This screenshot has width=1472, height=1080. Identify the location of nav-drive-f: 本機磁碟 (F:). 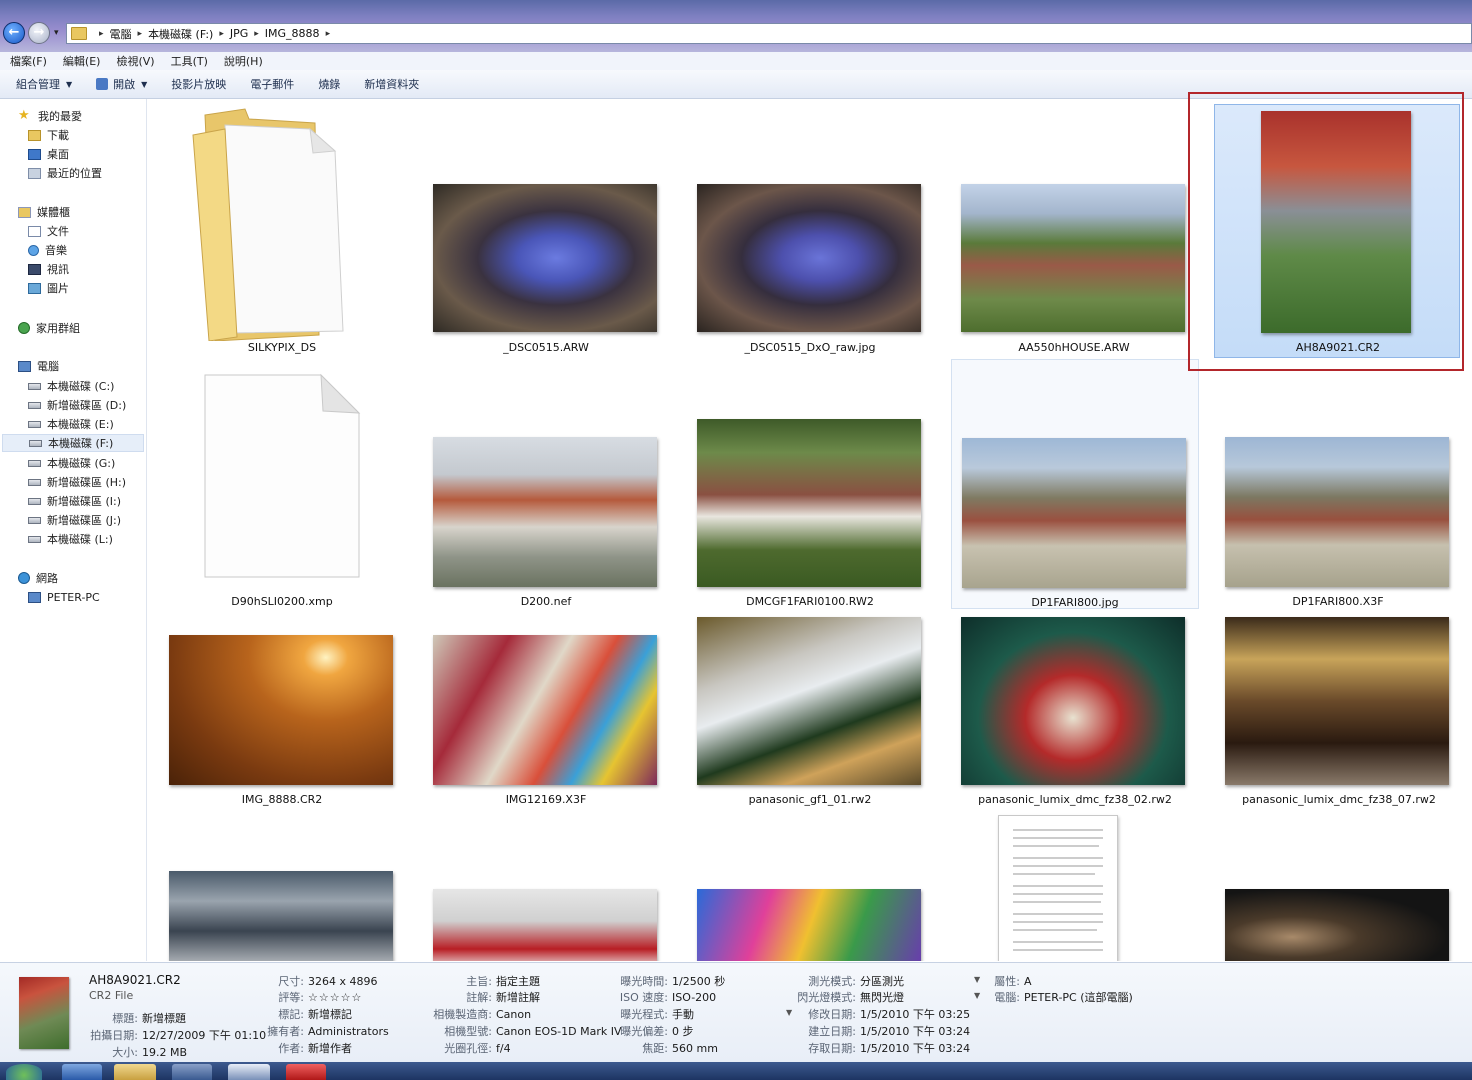
(73, 443).